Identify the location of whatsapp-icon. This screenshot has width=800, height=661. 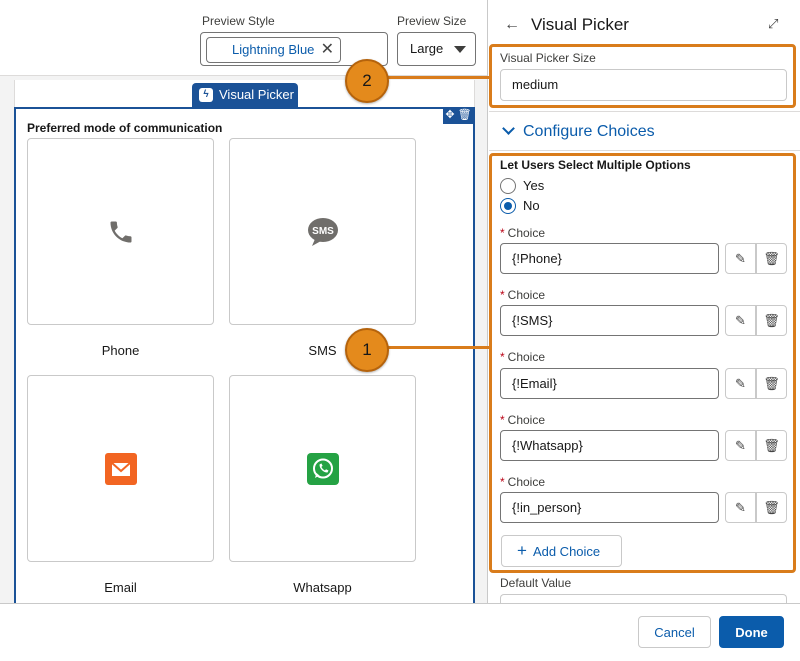
(322, 468).